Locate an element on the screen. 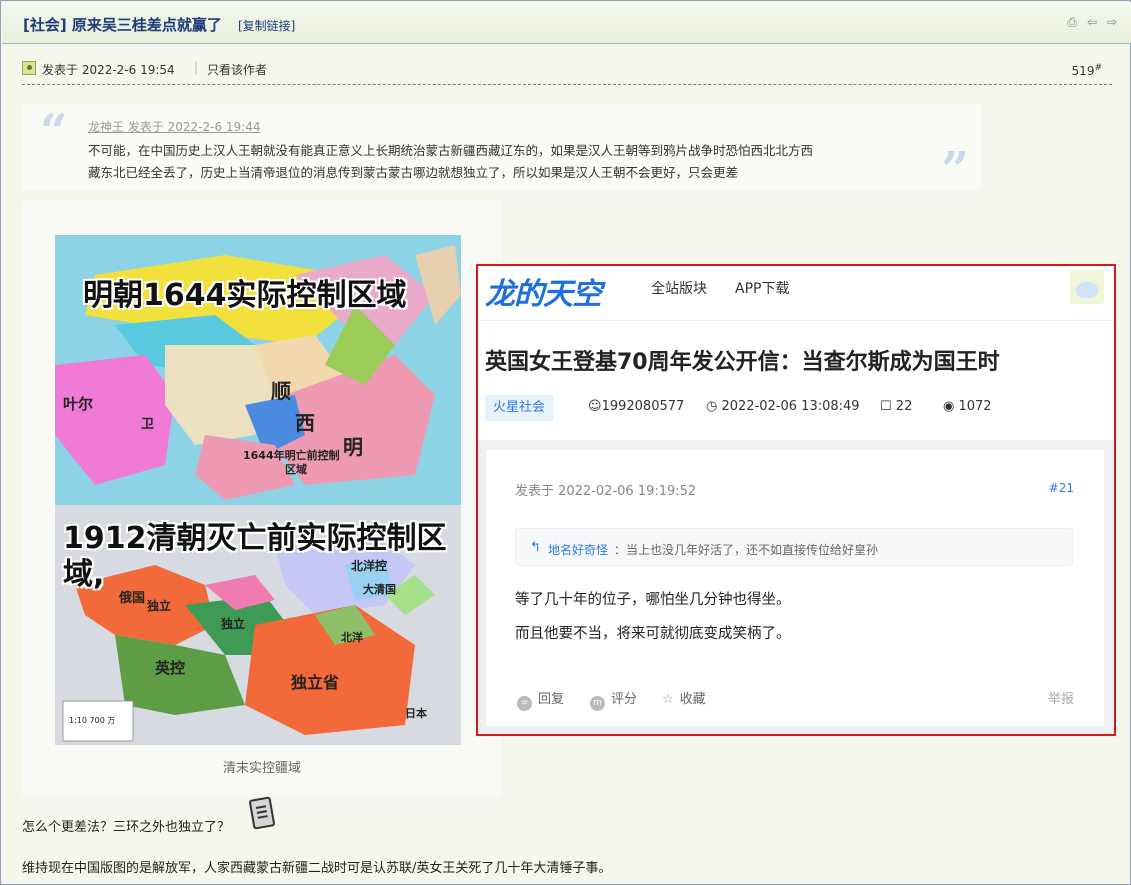 The width and height of the screenshot is (1131, 885). copy-link-button: [复制链接] is located at coordinates (266, 25).